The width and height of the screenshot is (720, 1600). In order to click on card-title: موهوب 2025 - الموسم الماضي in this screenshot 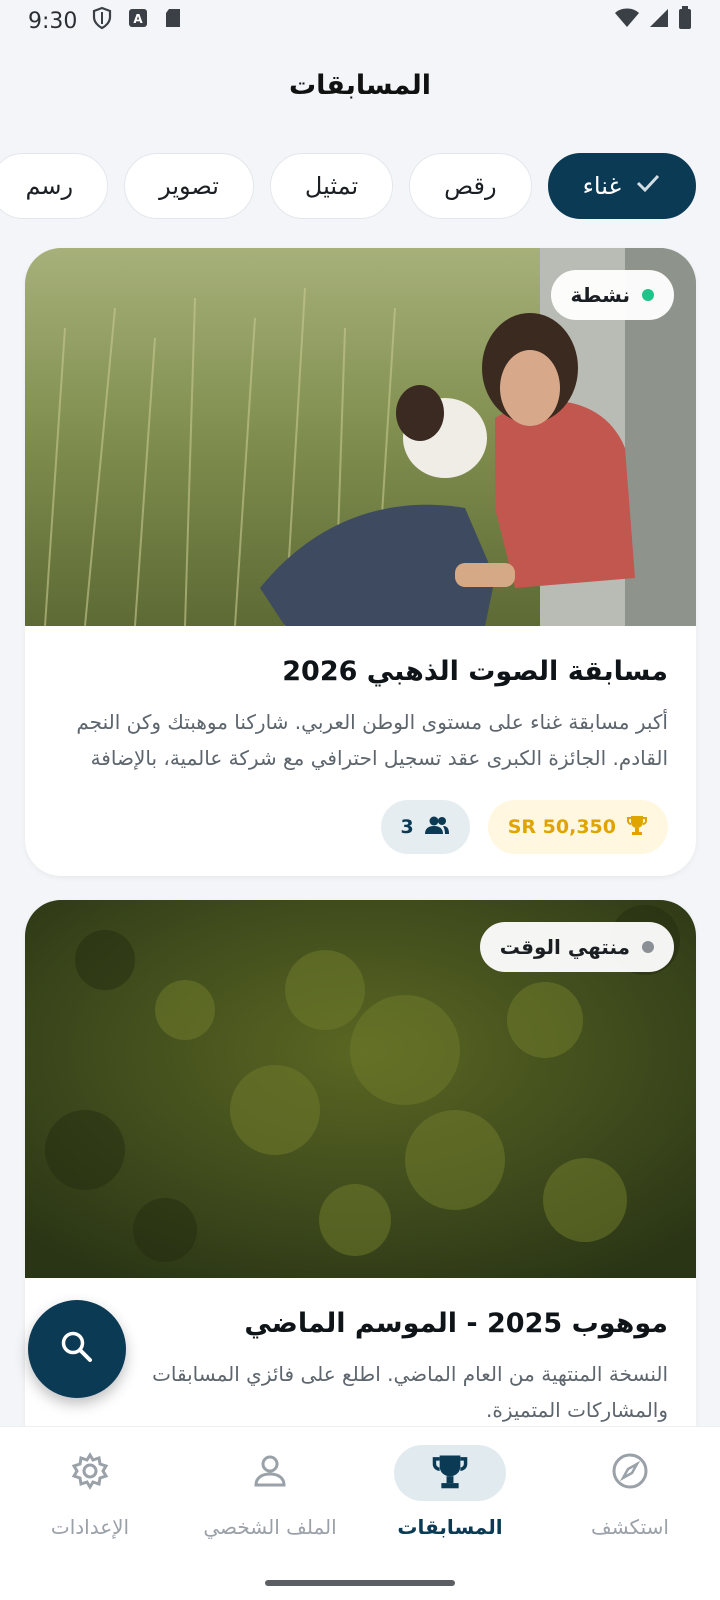, I will do `click(456, 1323)`.